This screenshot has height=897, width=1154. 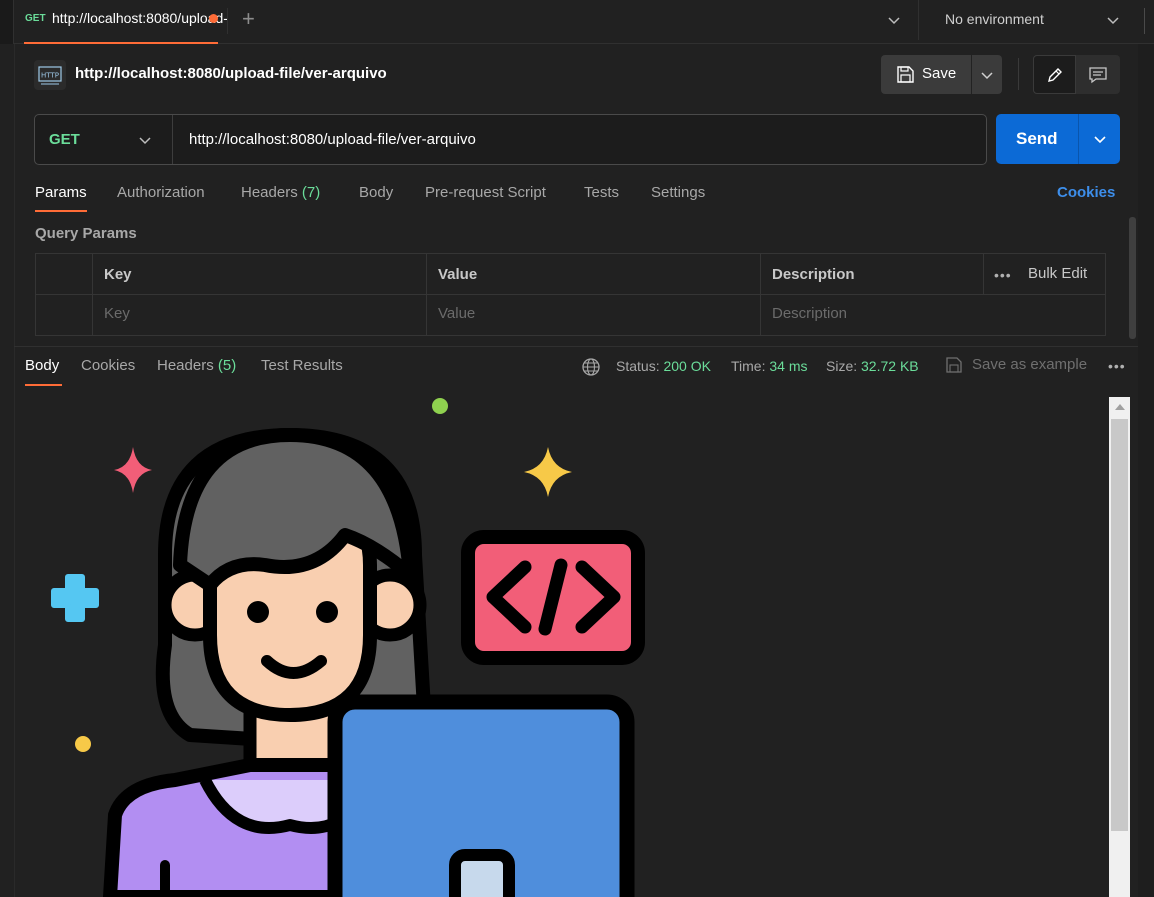 I want to click on scroll-thumb, so click(x=1119, y=625).